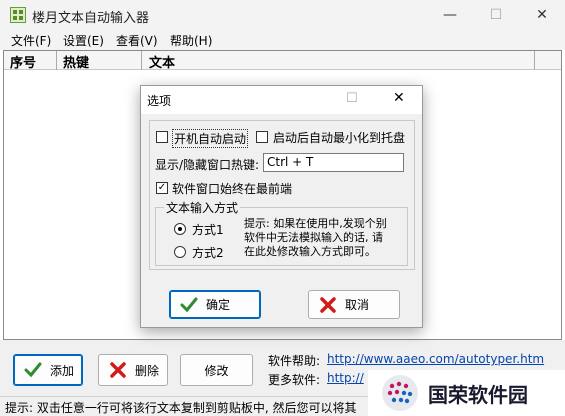  Describe the element at coordinates (191, 40) in the screenshot. I see `menu-help: 帮助(H)` at that location.